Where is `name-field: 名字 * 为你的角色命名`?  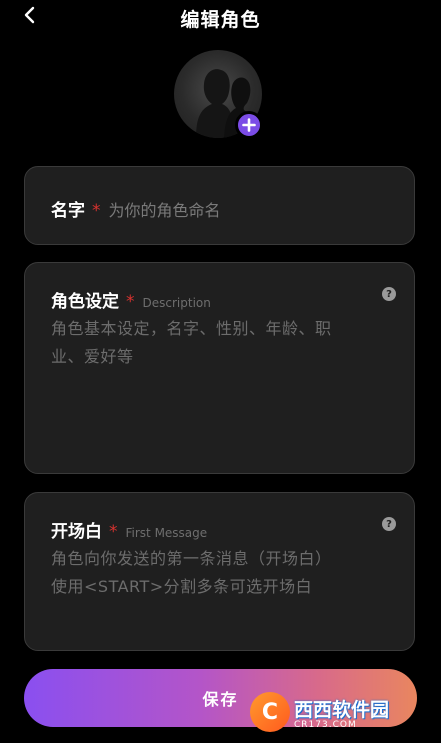
name-field: 名字 * 为你的角色命名 is located at coordinates (219, 205).